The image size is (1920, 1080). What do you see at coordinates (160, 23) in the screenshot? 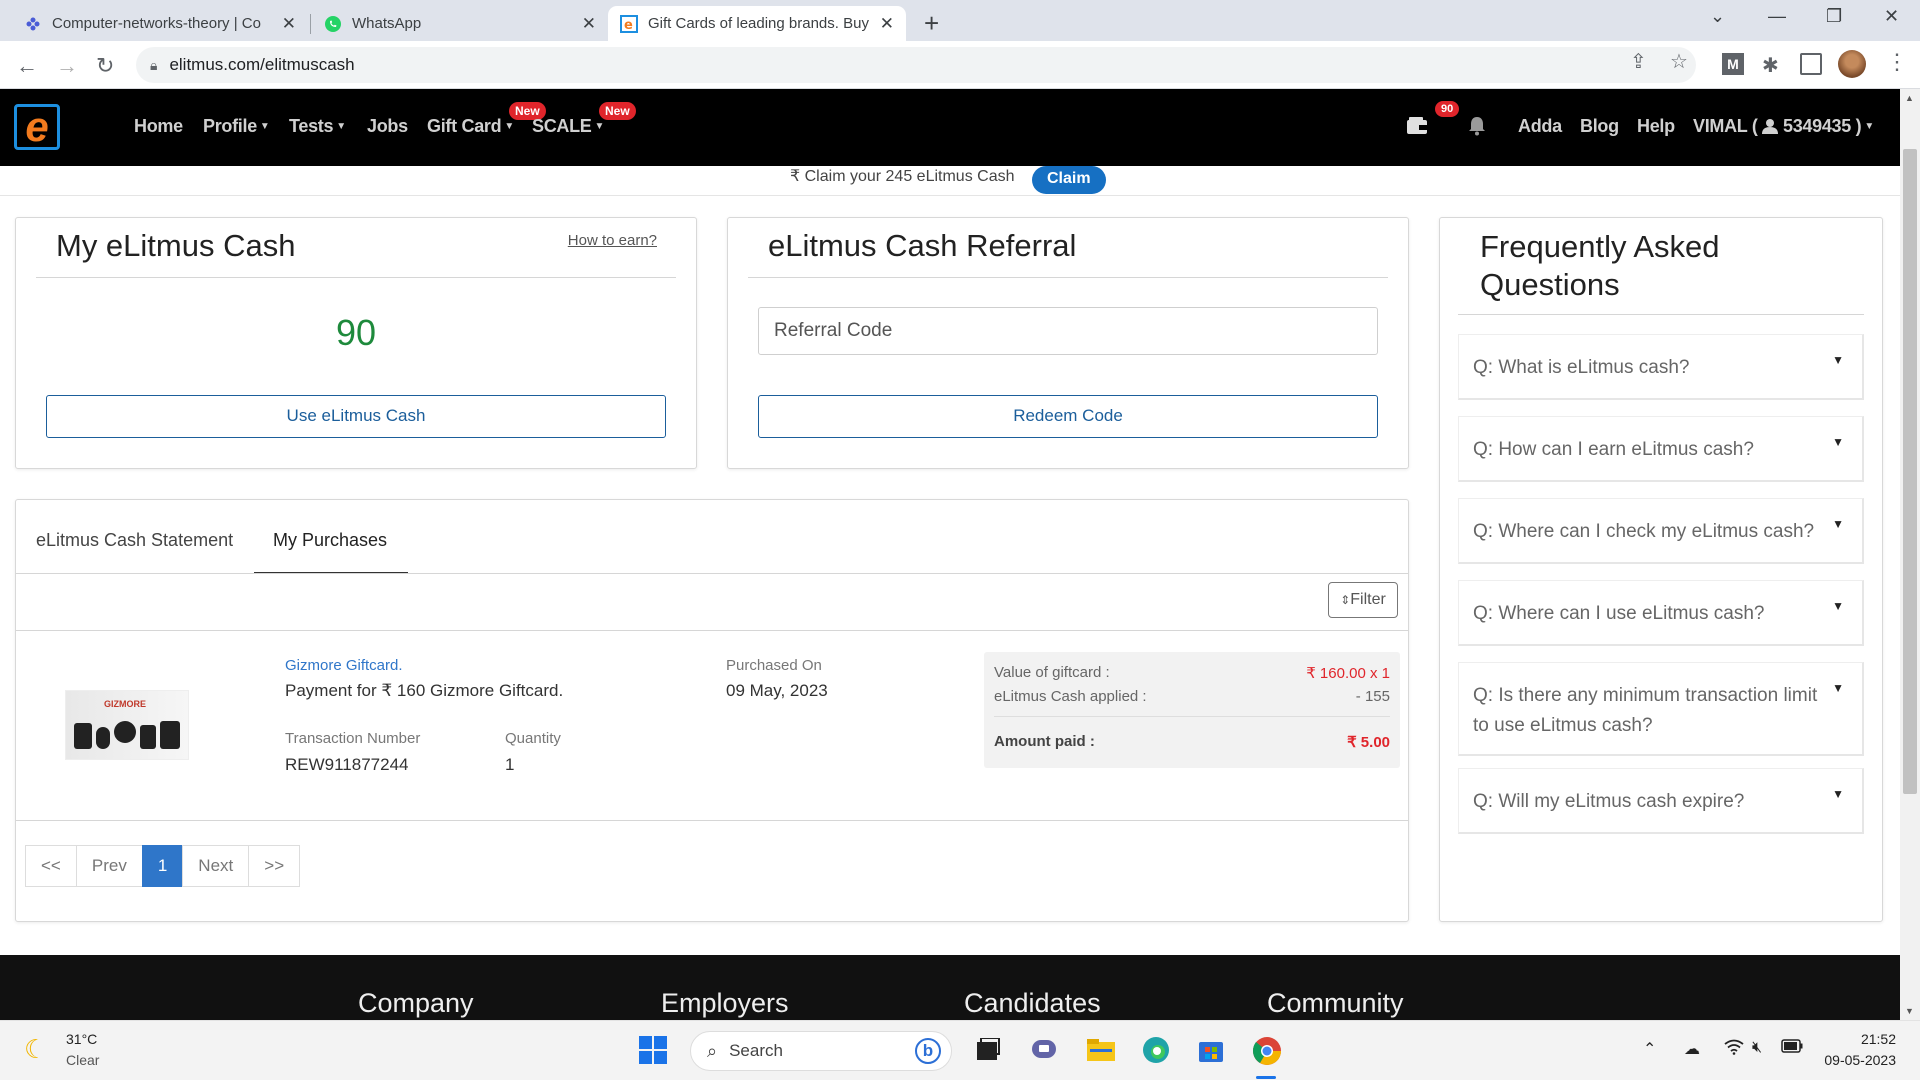
I see `browser-tab-networks: Computer-networks-theory | Co ✕` at bounding box center [160, 23].